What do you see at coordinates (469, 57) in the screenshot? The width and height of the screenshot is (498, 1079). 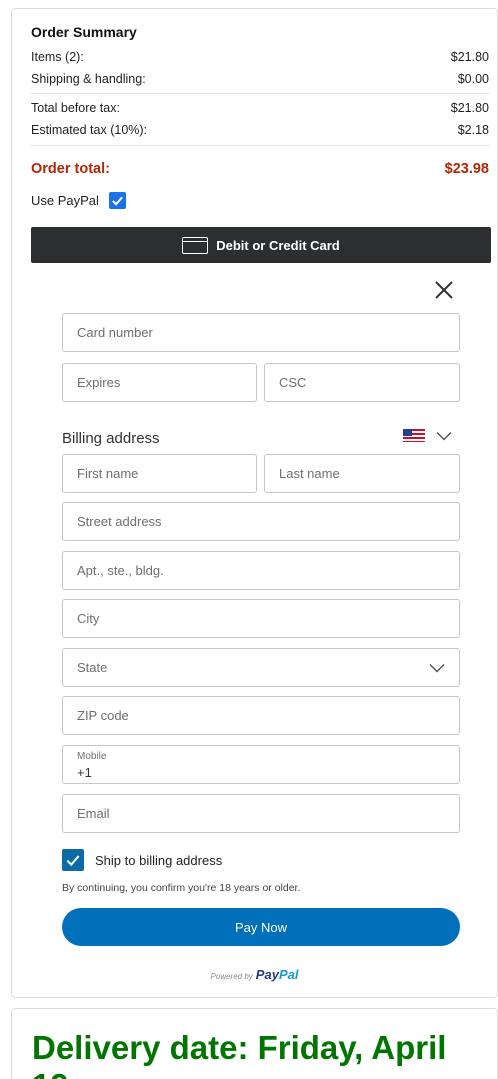 I see `items-value: $21.80` at bounding box center [469, 57].